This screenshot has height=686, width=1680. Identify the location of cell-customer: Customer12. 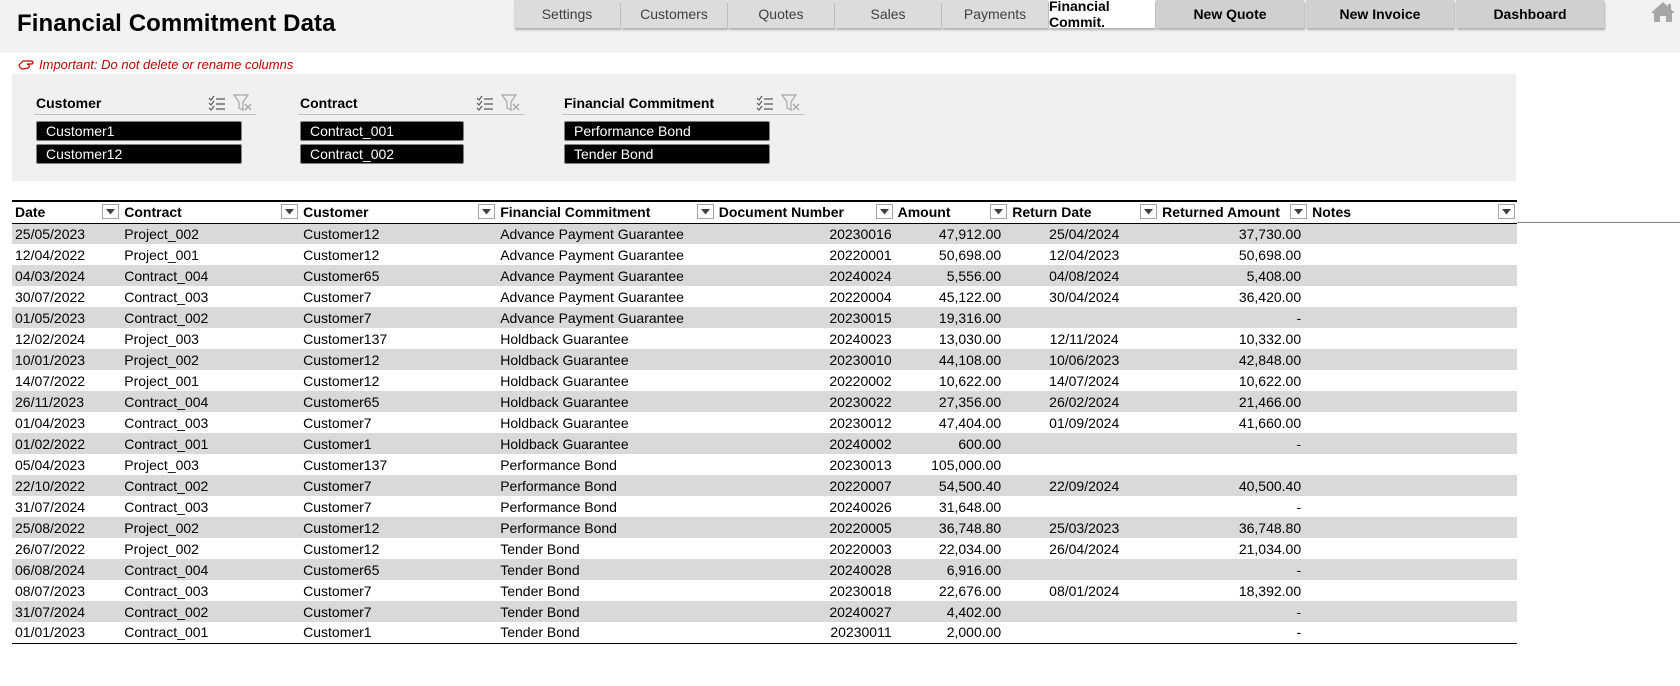
(399, 359).